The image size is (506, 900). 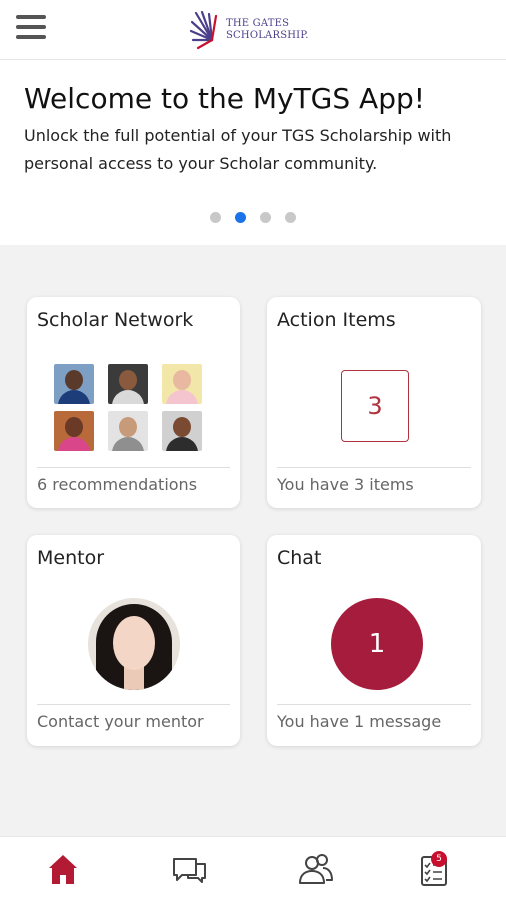 I want to click on card-footer: 6 recommendations, so click(x=117, y=484).